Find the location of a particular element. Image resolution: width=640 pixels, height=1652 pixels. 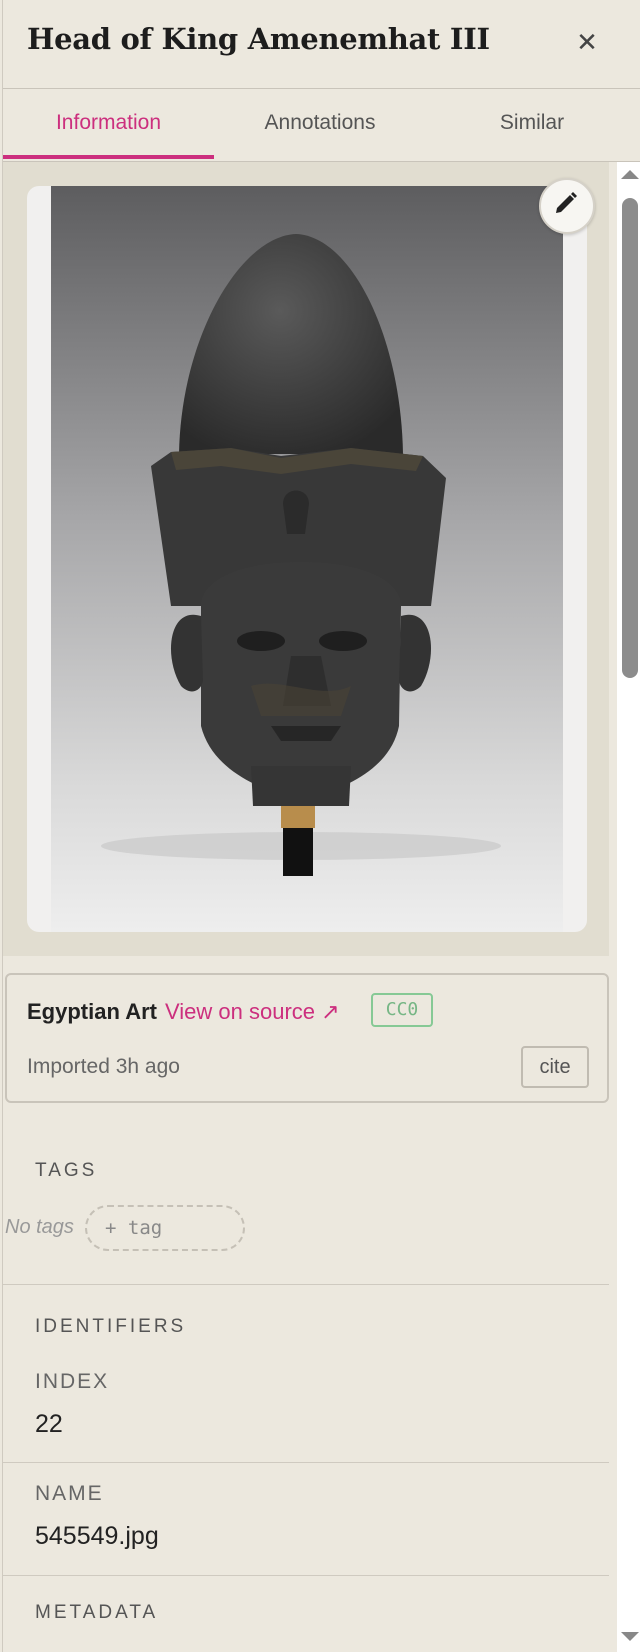

tab-information: Information is located at coordinates (108, 125).